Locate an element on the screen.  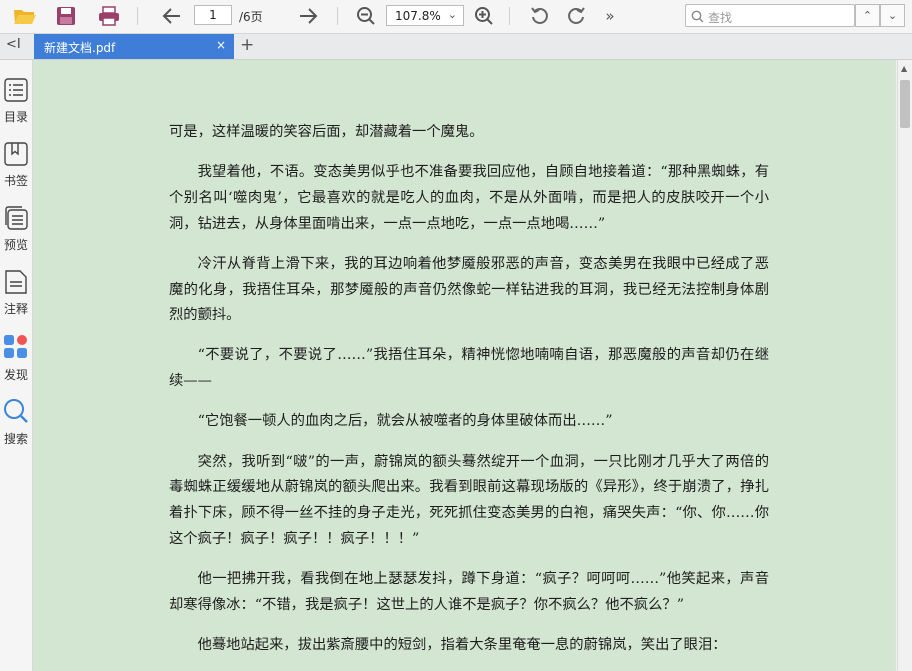
sidebar-item-bookmarks: 书签 is located at coordinates (16, 165).